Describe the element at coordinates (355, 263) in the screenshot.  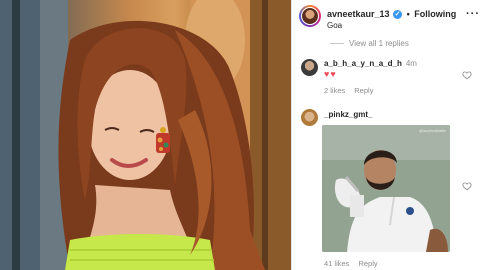
I see `comment-meta: 41 likes Reply` at that location.